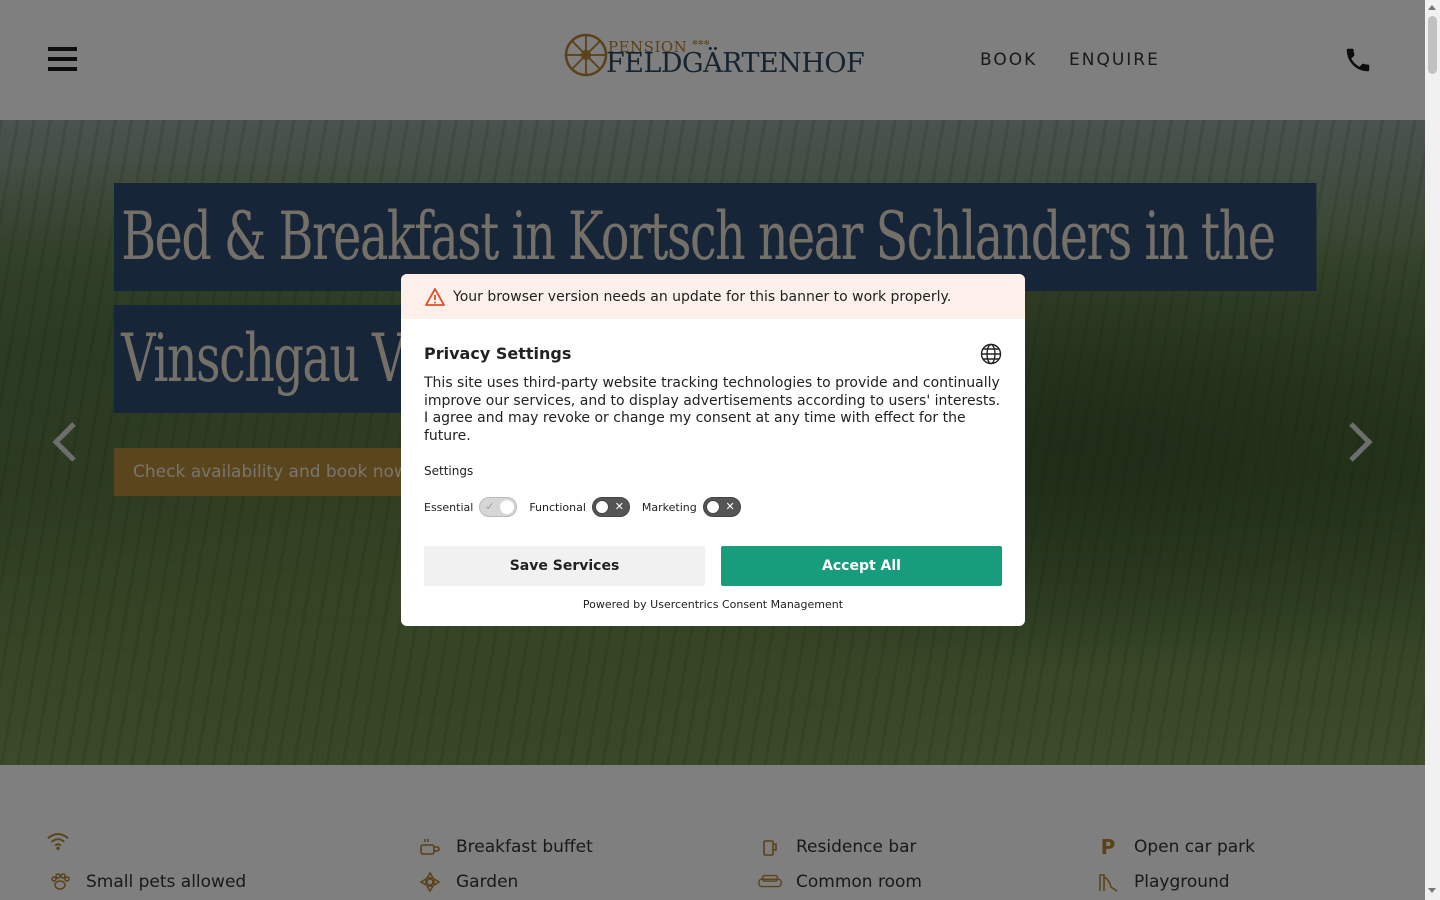  I want to click on marketing-toggle: ✕, so click(721, 507).